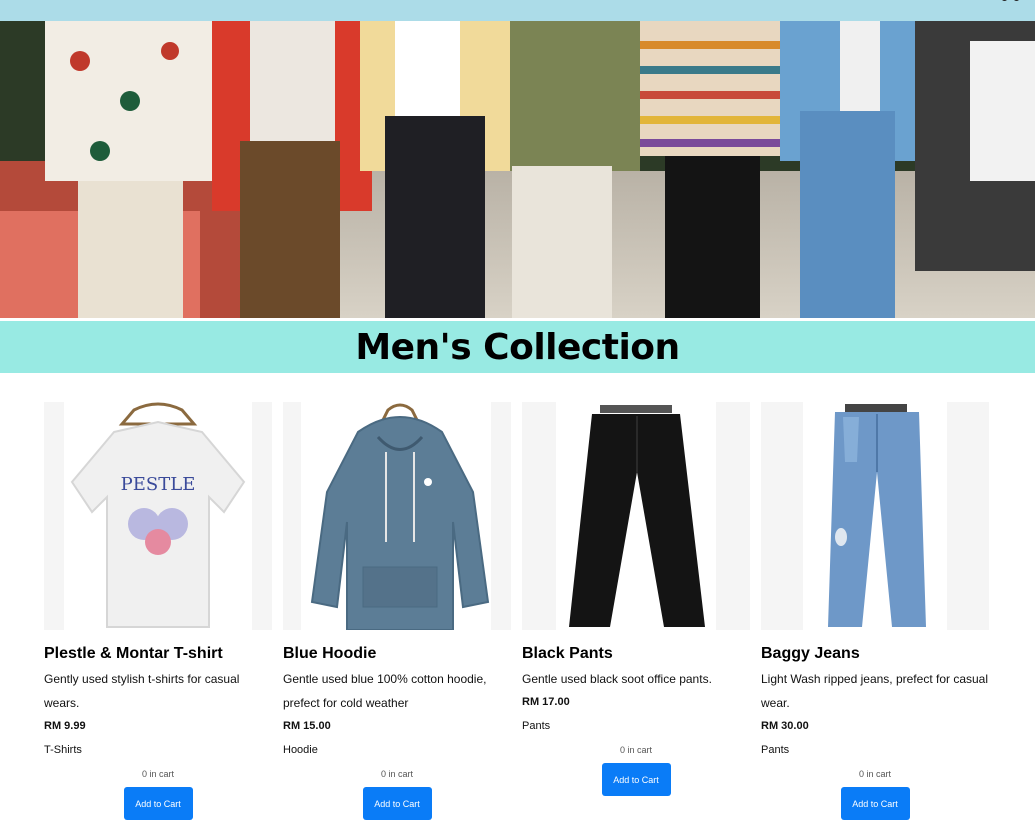 Image resolution: width=1035 pixels, height=831 pixels. Describe the element at coordinates (617, 679) in the screenshot. I see `product-description: Gentle used black soot office pants.` at that location.